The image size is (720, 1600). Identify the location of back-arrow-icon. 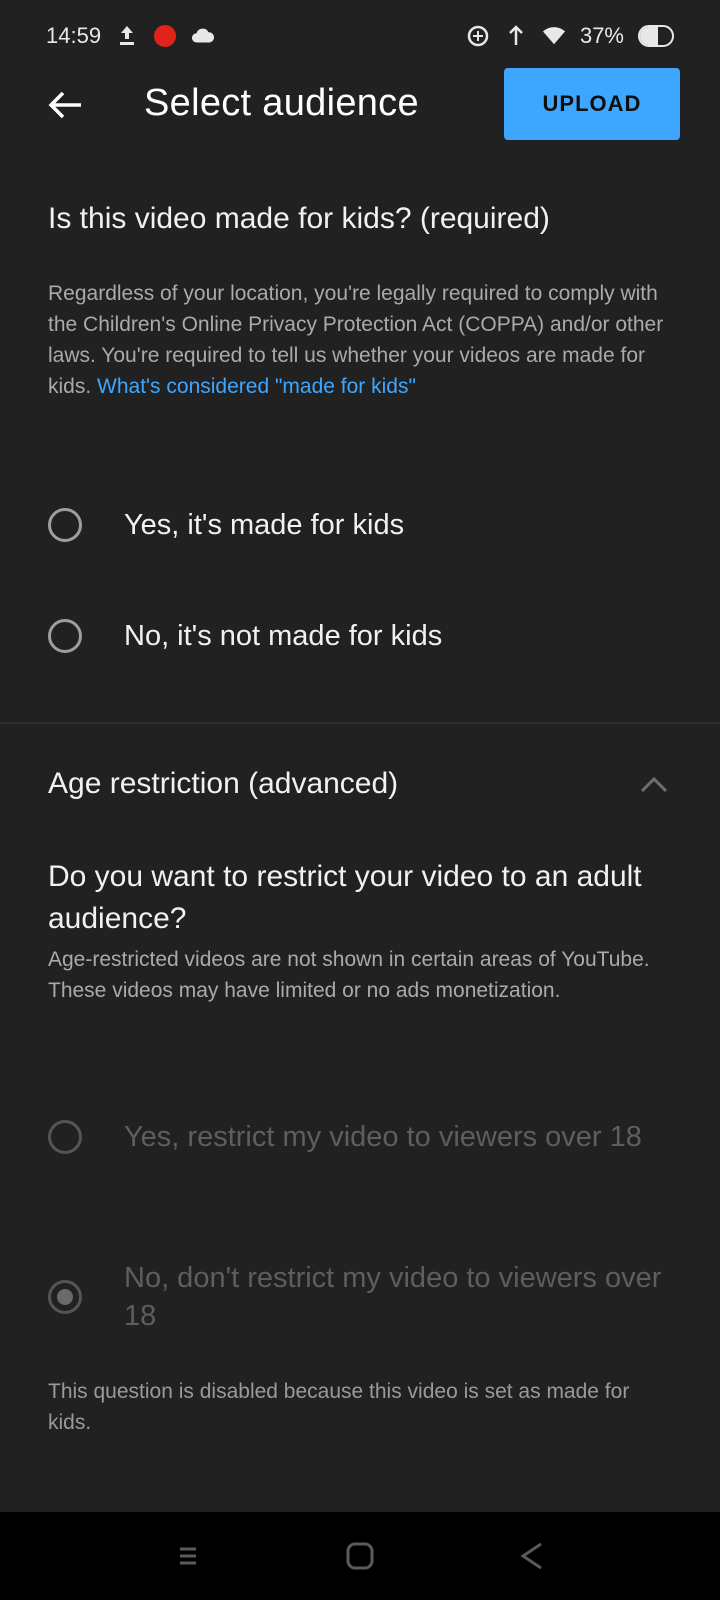
(64, 105).